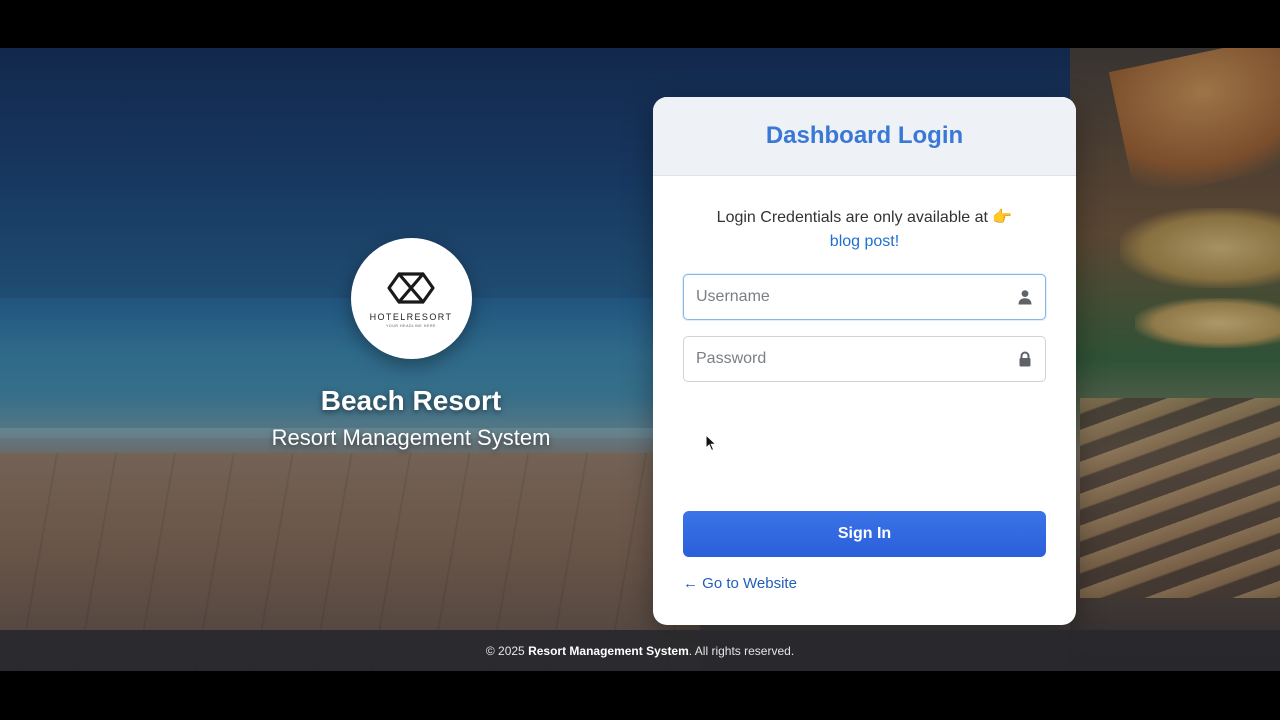  Describe the element at coordinates (608, 650) in the screenshot. I see `footer-system-name: Resort Management System` at that location.